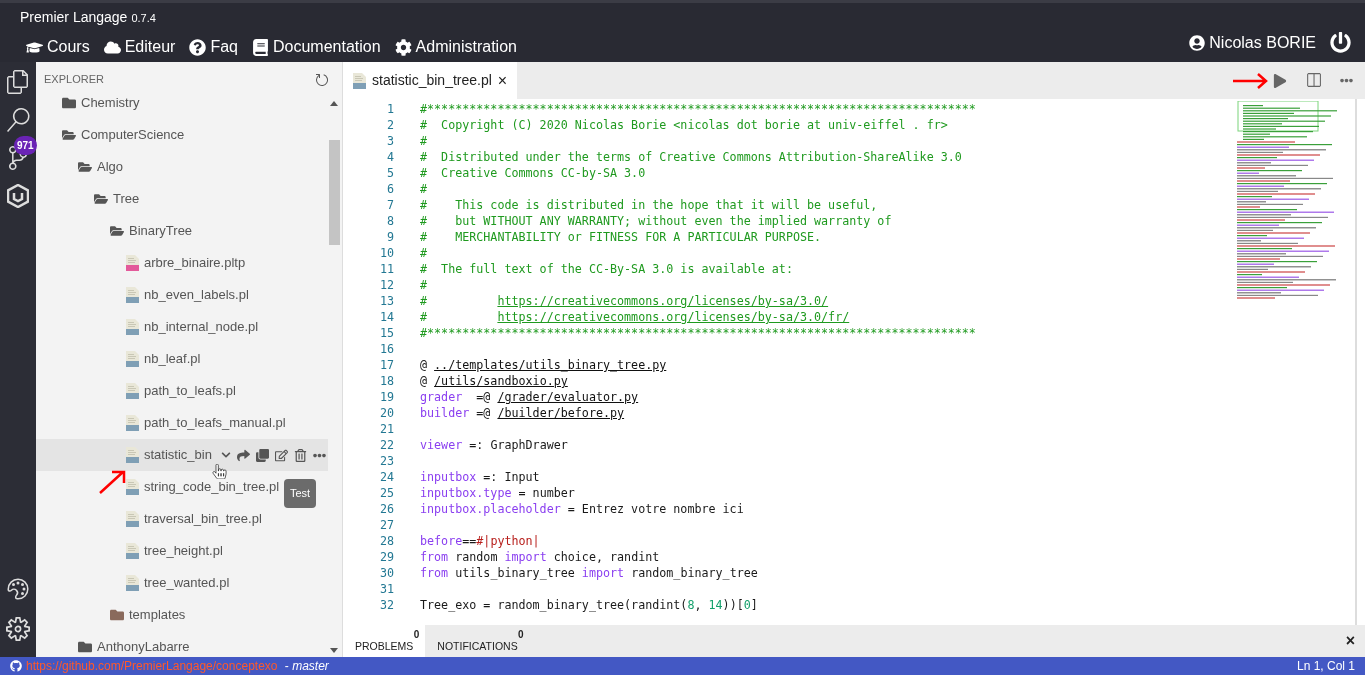 This screenshot has height=675, width=1365. Describe the element at coordinates (322, 79) in the screenshot. I see `refresh-icon` at that location.